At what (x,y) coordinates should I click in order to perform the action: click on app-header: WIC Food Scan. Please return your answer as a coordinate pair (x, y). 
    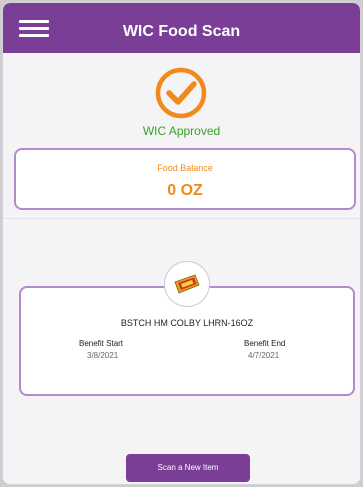
    Looking at the image, I should click on (181, 28).